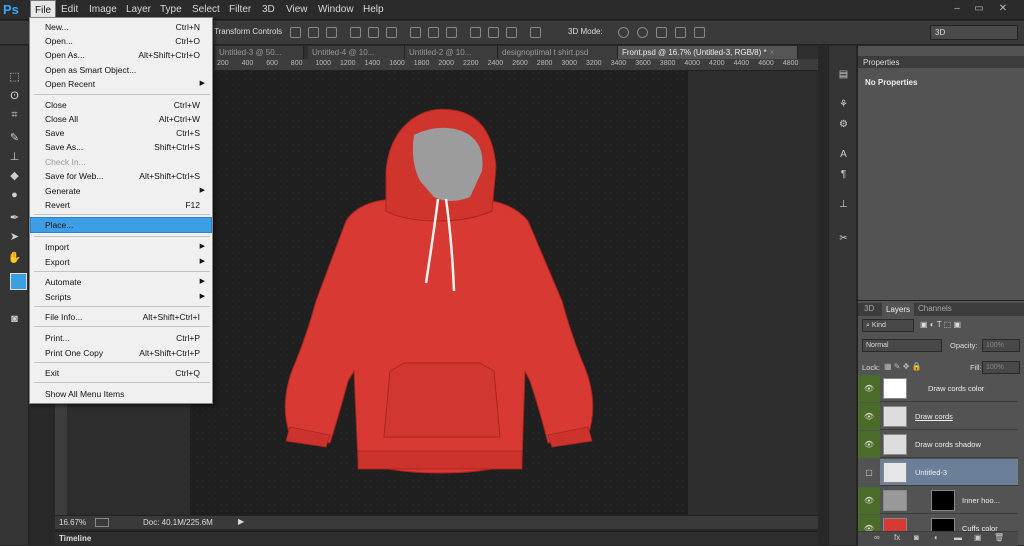 Image resolution: width=1024 pixels, height=546 pixels. I want to click on layer-row-draw-cords: 👁 Draw cords, so click(938, 416).